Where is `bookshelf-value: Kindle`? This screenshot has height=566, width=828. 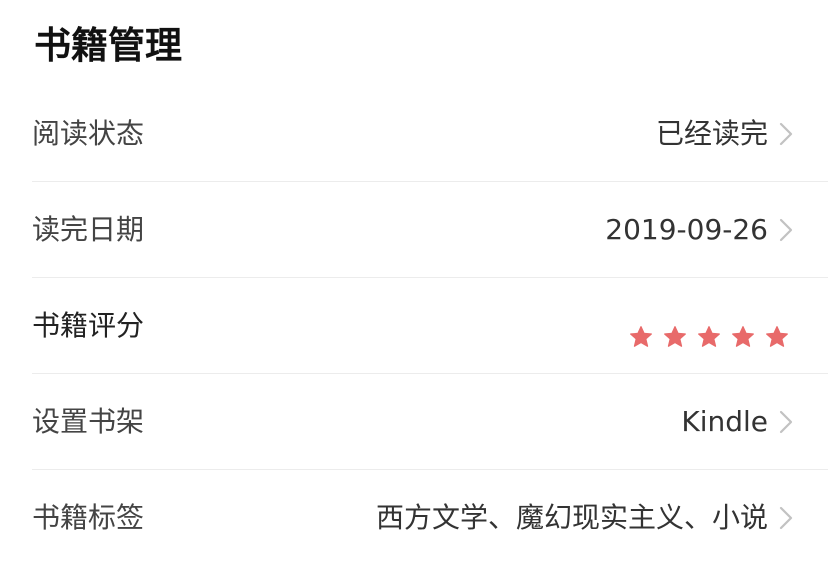 bookshelf-value: Kindle is located at coordinates (724, 421).